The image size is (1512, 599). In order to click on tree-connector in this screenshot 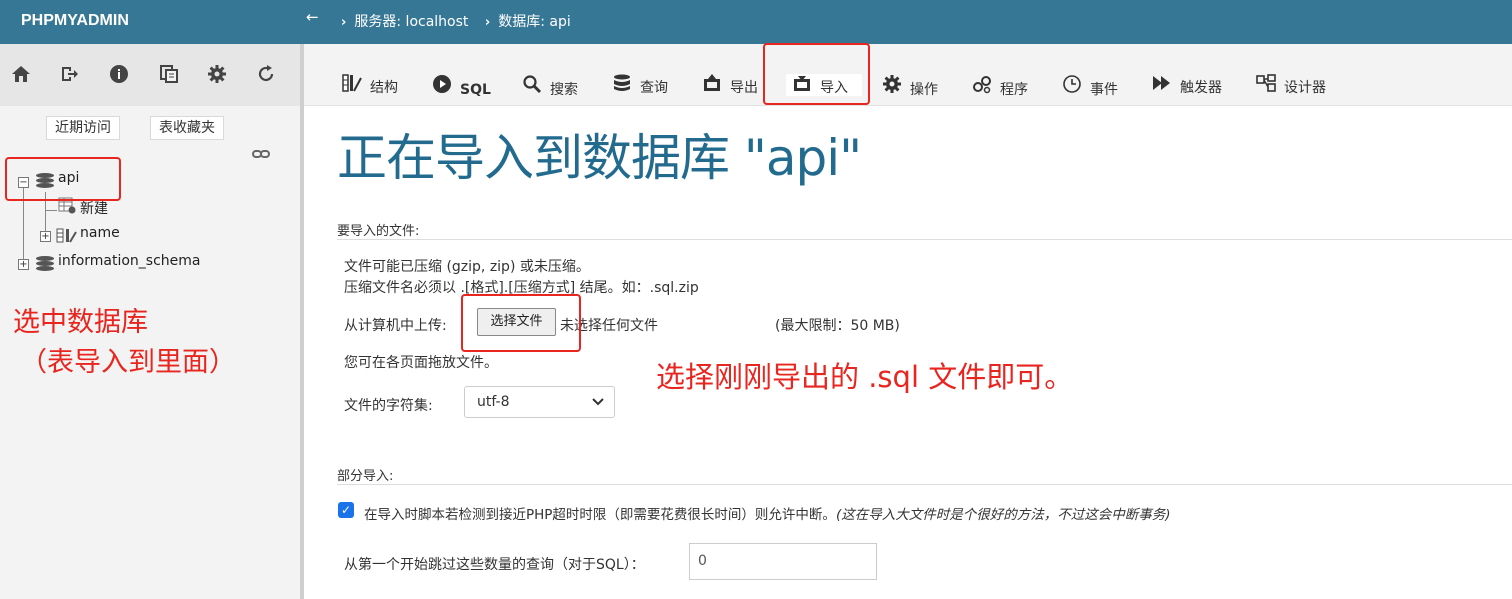, I will do `click(51, 210)`.